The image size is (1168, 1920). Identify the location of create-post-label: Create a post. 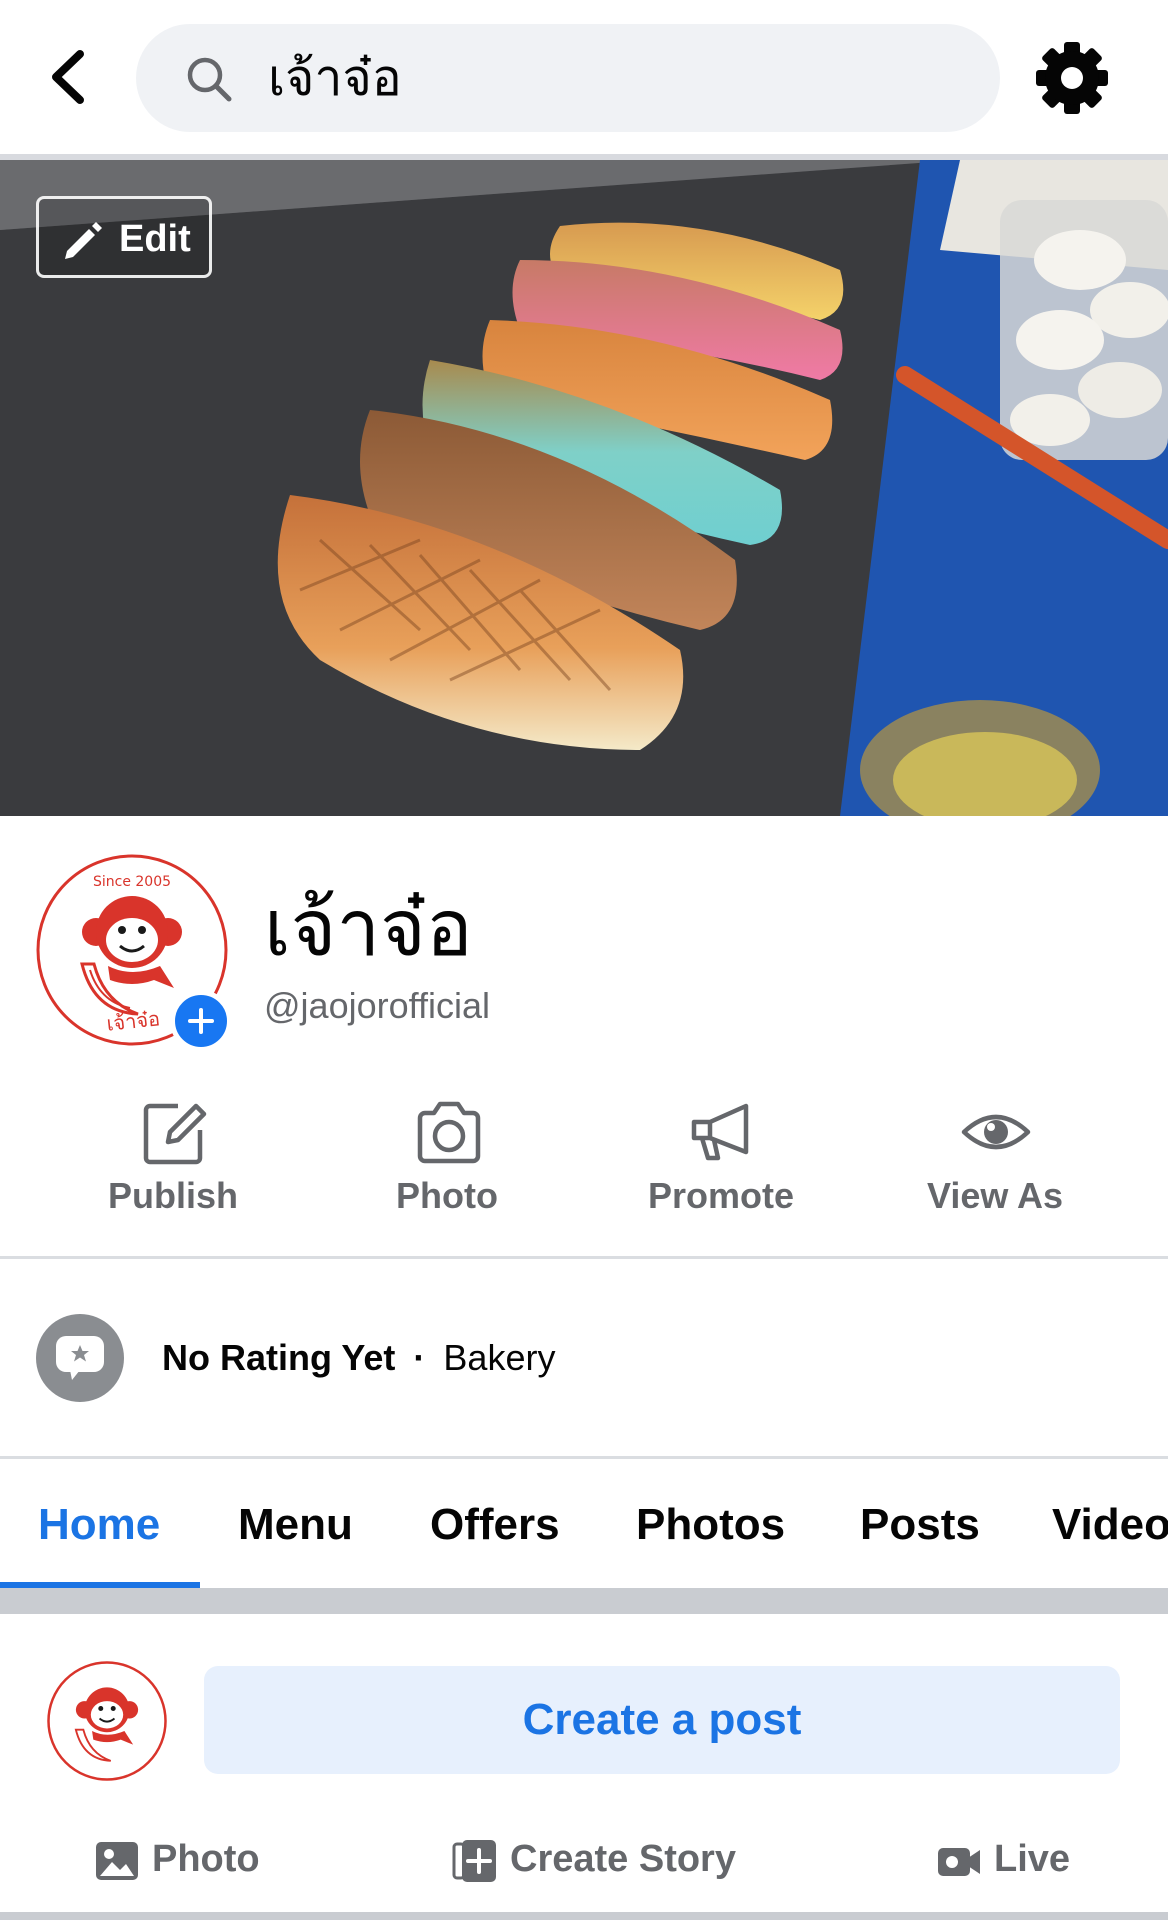
(662, 1719).